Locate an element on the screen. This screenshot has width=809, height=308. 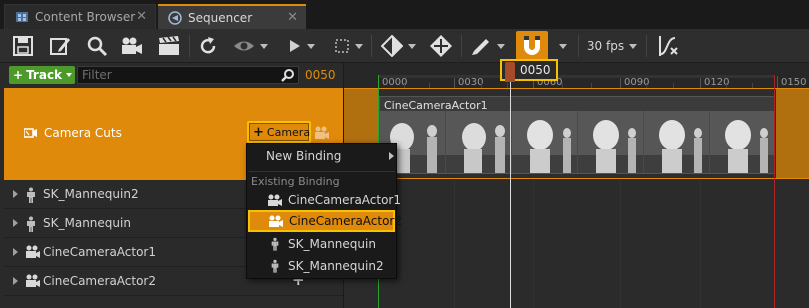
menu-item-new-binding: New Binding is located at coordinates (322, 156).